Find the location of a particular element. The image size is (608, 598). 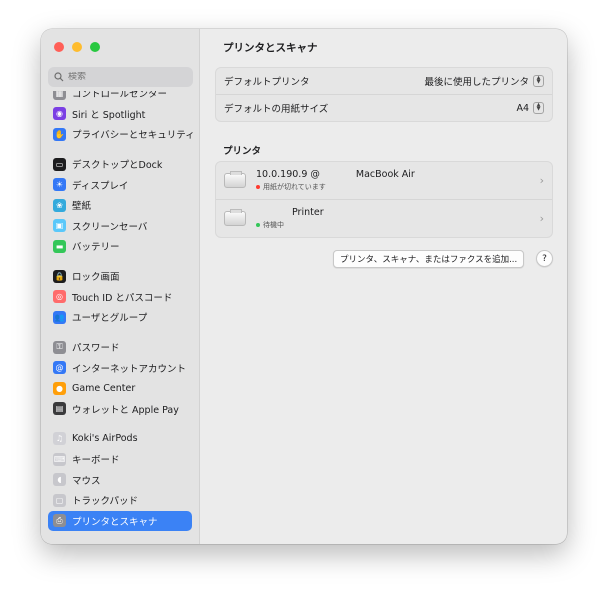

hand-icon: ✋ is located at coordinates (59, 134).